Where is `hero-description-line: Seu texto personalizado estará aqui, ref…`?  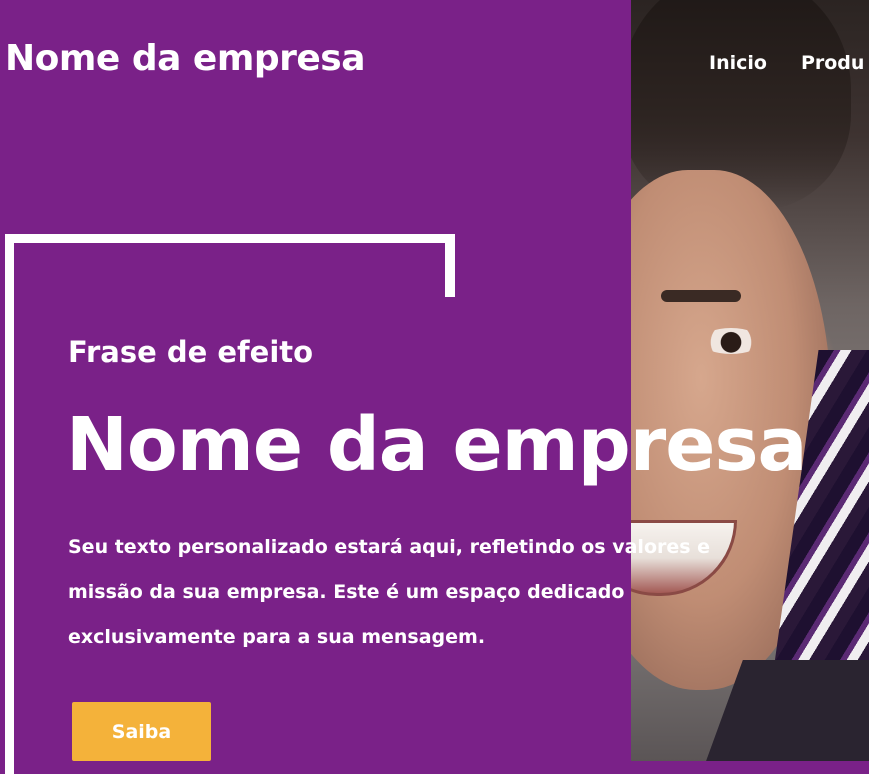 hero-description-line: Seu texto personalizado estará aqui, ref… is located at coordinates (389, 547).